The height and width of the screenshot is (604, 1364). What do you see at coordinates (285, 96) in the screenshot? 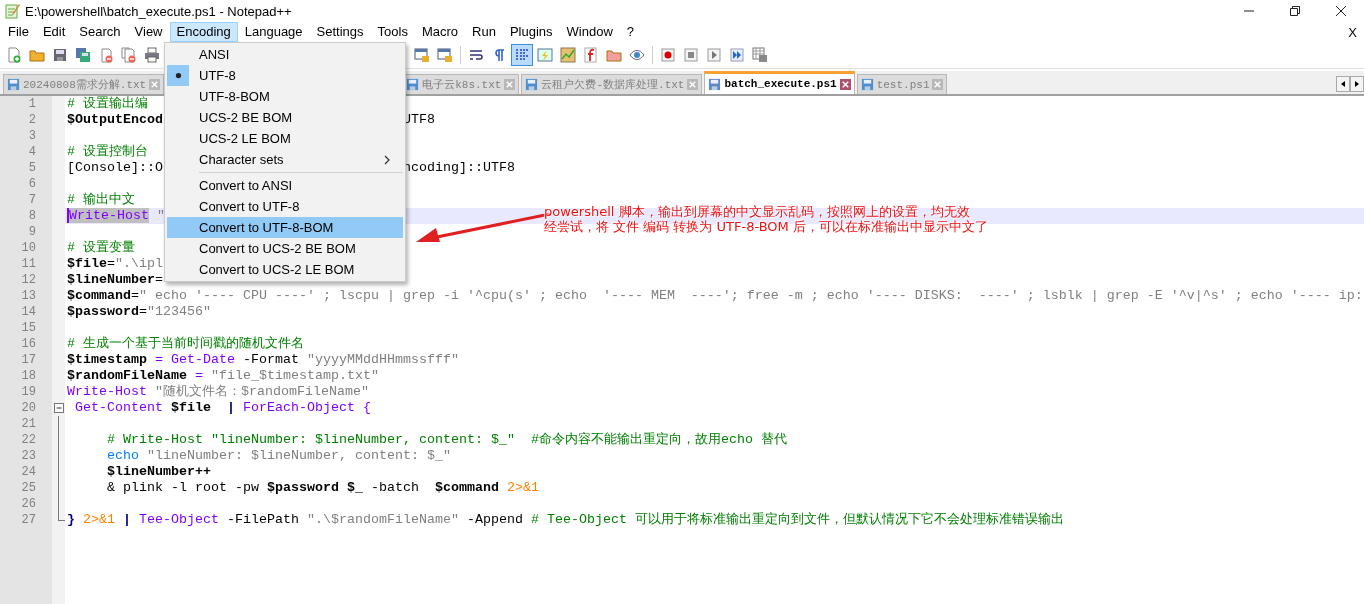
I see `menu-item: UTF-8-BOM` at bounding box center [285, 96].